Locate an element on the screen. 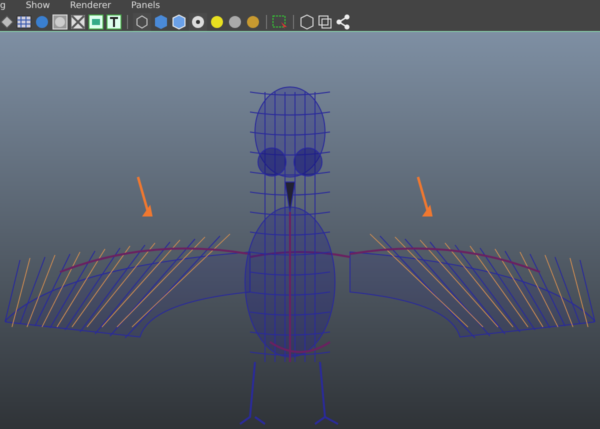 Image resolution: width=600 pixels, height=429 pixels. layers-icon is located at coordinates (325, 22).